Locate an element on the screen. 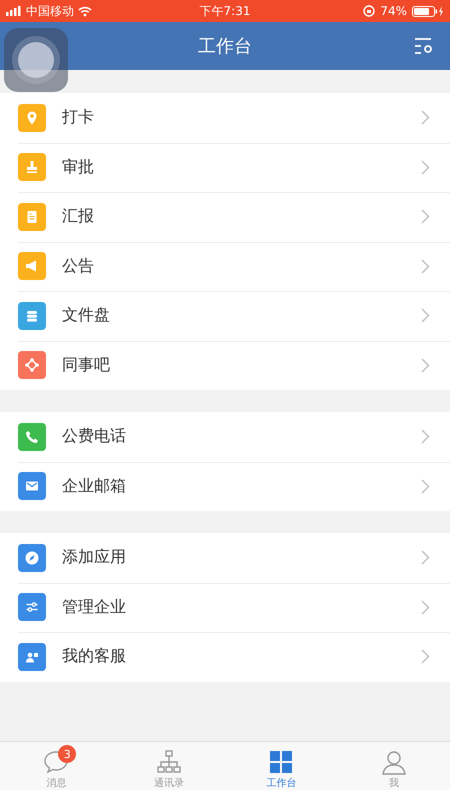 This screenshot has width=450, height=790. menu-label: 公告 is located at coordinates (78, 266).